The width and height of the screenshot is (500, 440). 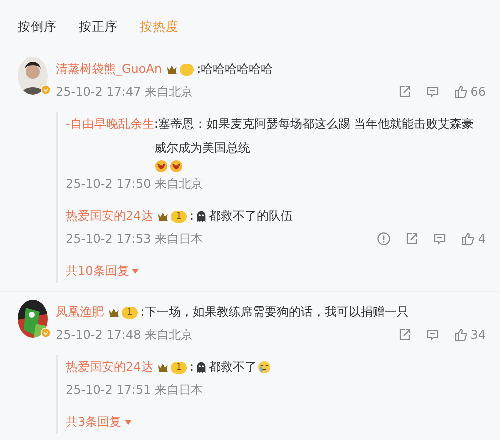 I want to click on comment-text: 都救不了的队伍, so click(x=251, y=216).